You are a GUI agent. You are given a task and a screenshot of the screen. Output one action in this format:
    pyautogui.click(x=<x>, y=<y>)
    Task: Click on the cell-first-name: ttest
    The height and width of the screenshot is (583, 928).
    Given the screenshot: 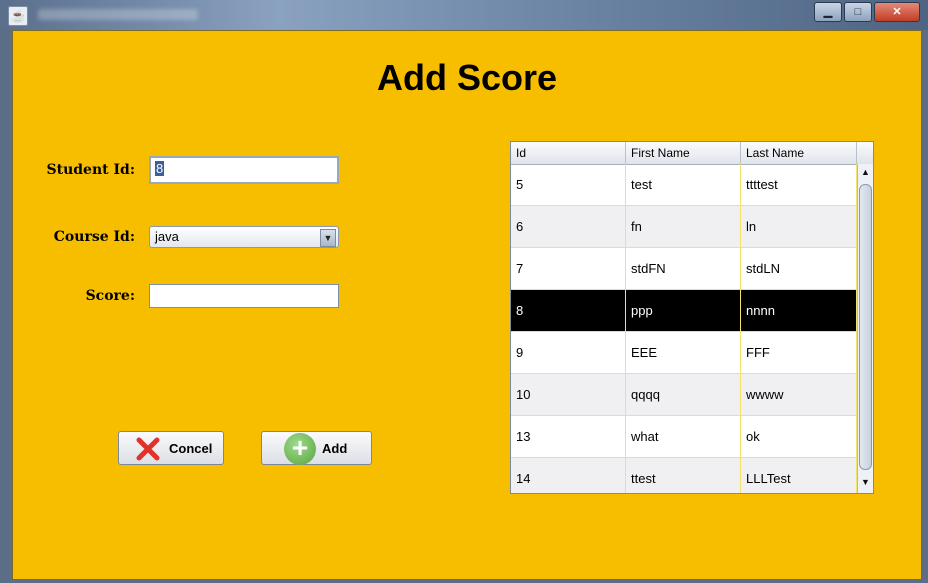 What is the action you would take?
    pyautogui.click(x=683, y=475)
    